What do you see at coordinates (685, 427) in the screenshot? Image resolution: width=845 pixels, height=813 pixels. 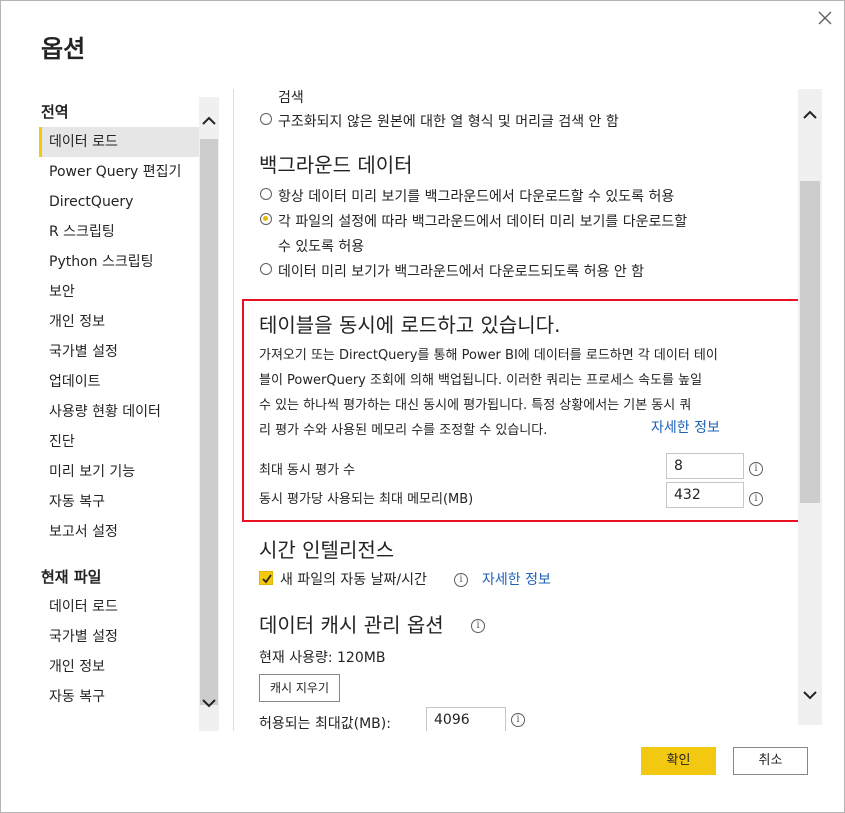 I see `parallel-learn-more-link: 자세한 정보` at bounding box center [685, 427].